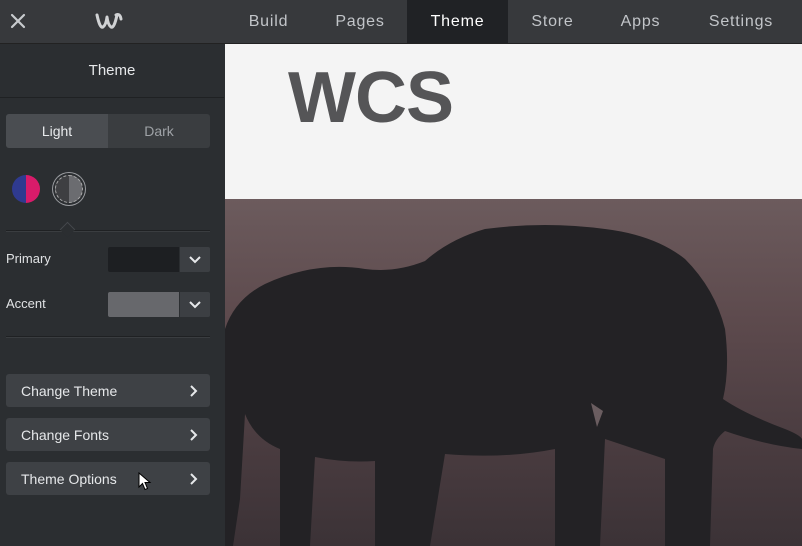 The image size is (802, 546). What do you see at coordinates (109, 21) in the screenshot?
I see `weebly-logo-icon` at bounding box center [109, 21].